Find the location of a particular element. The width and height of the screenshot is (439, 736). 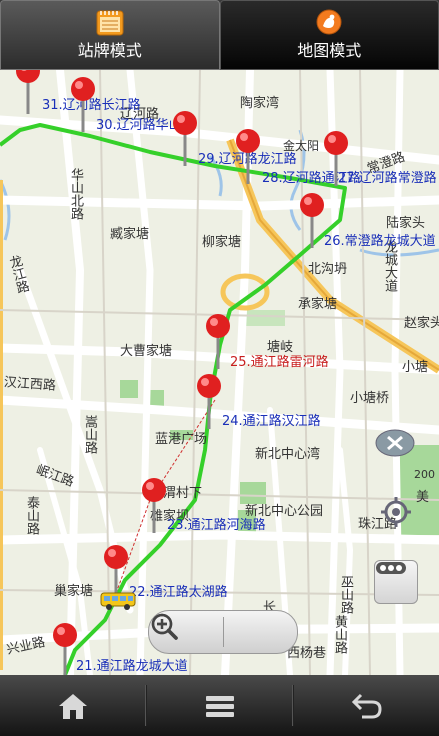

stop-label: 21.通江路龙城大道 is located at coordinates (132, 666).